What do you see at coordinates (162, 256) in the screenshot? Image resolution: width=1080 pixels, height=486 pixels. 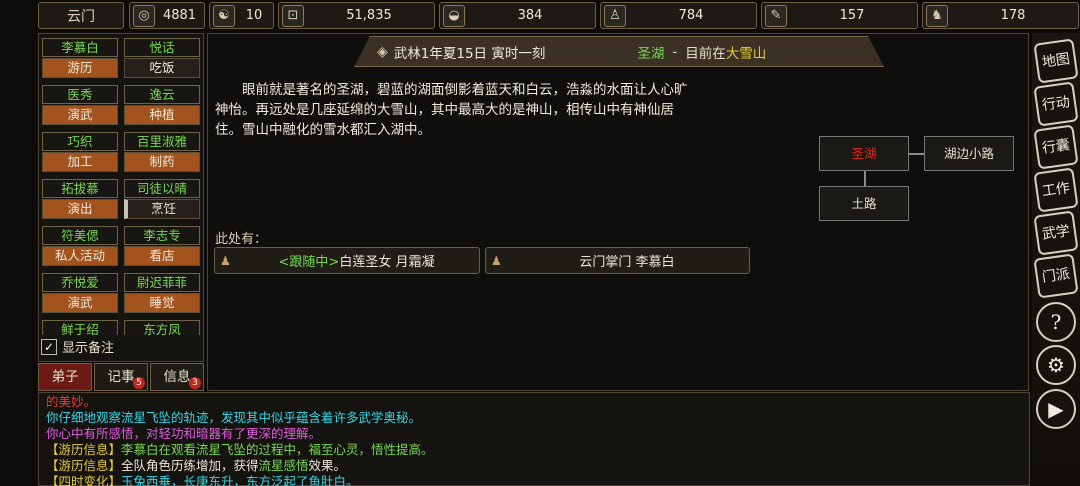 I see `disciple-action: 看店` at bounding box center [162, 256].